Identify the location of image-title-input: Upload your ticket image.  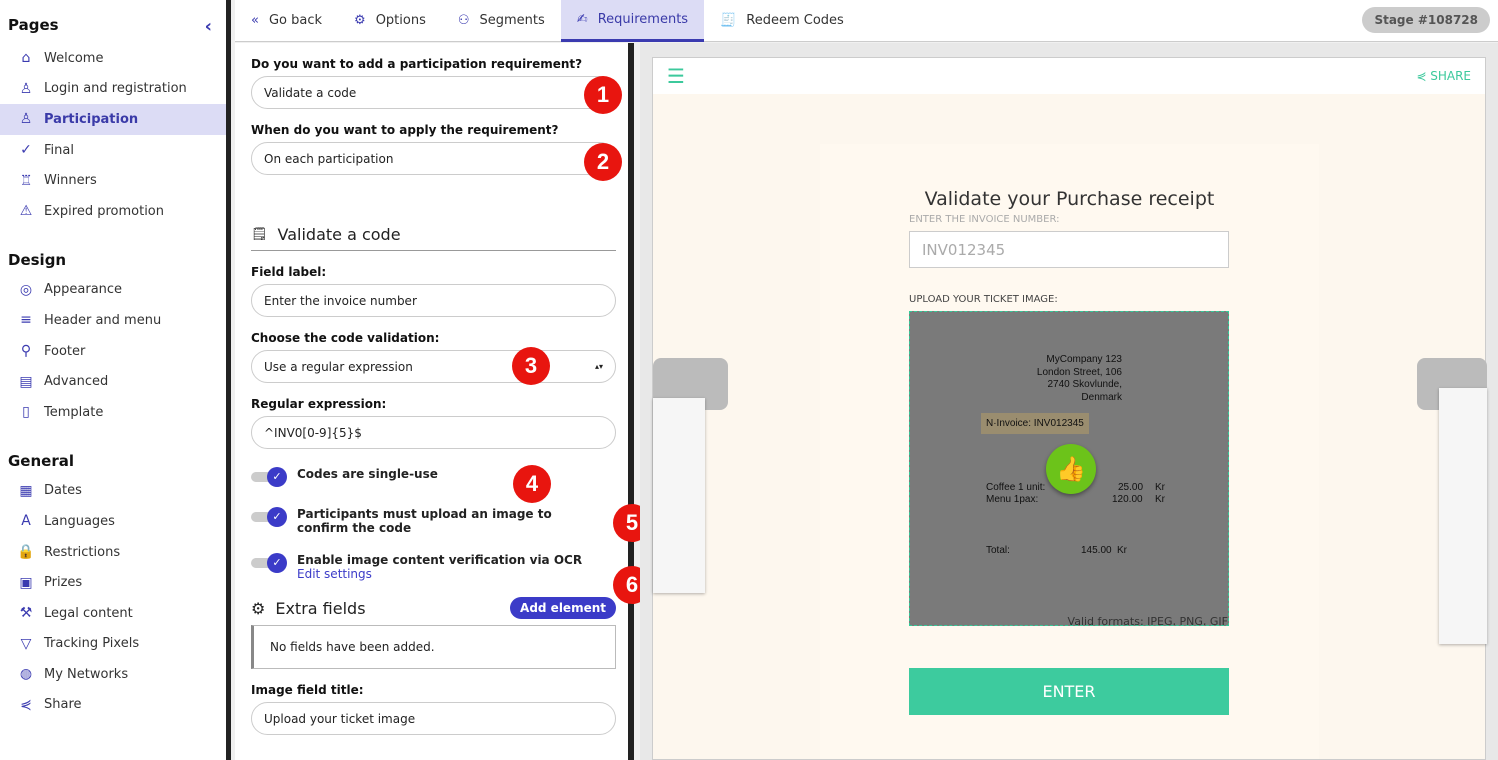
(433, 718).